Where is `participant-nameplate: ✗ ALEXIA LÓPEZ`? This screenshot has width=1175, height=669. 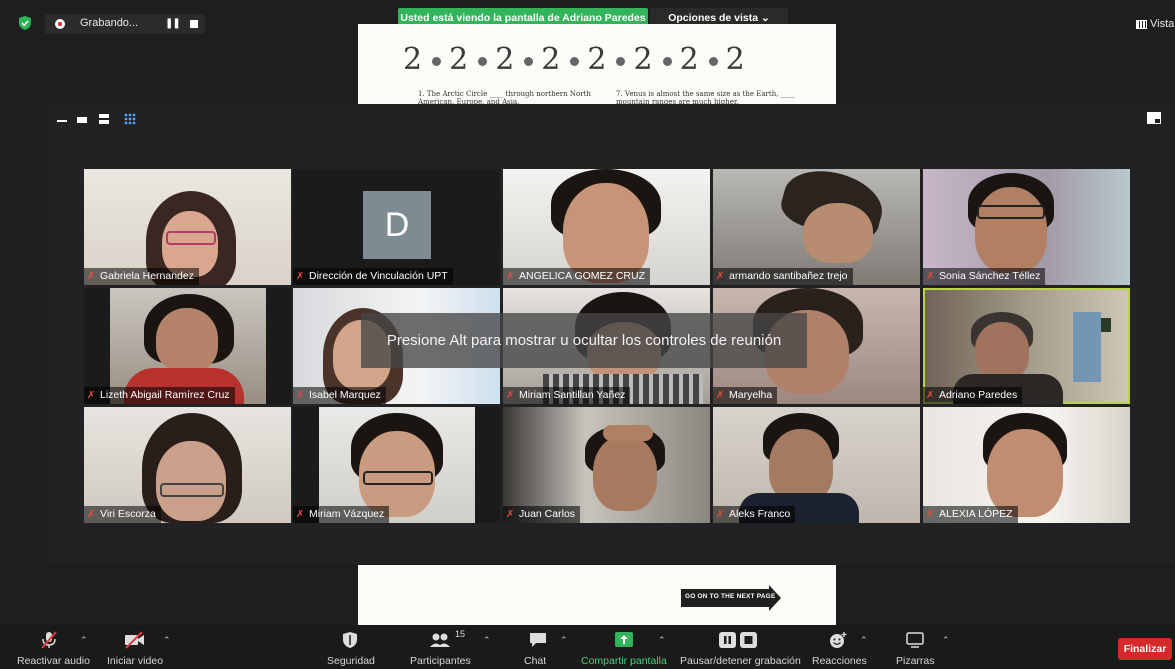 participant-nameplate: ✗ ALEXIA LÓPEZ is located at coordinates (970, 514).